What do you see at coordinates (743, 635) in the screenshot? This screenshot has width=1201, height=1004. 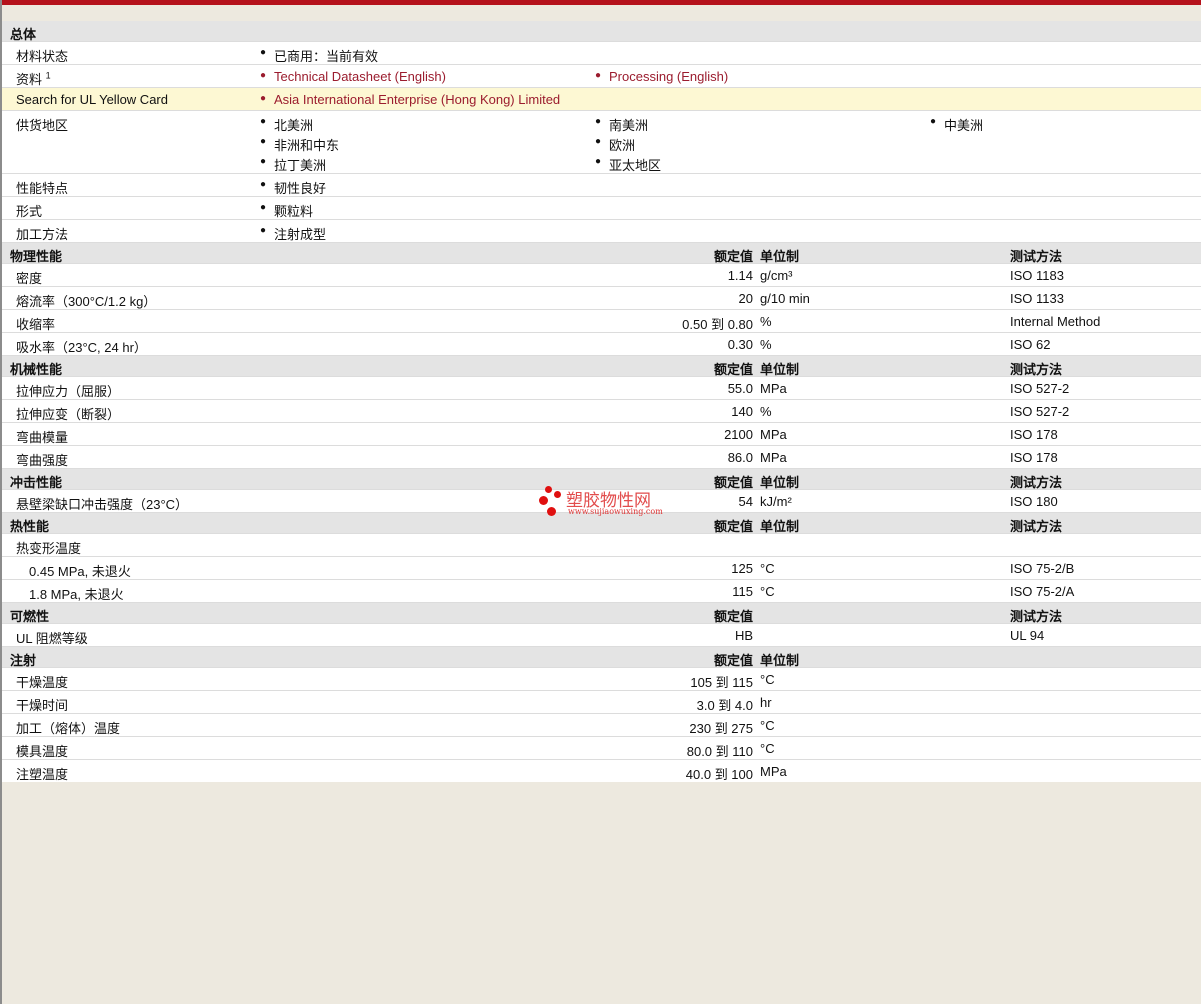 I see `property-value: HB` at bounding box center [743, 635].